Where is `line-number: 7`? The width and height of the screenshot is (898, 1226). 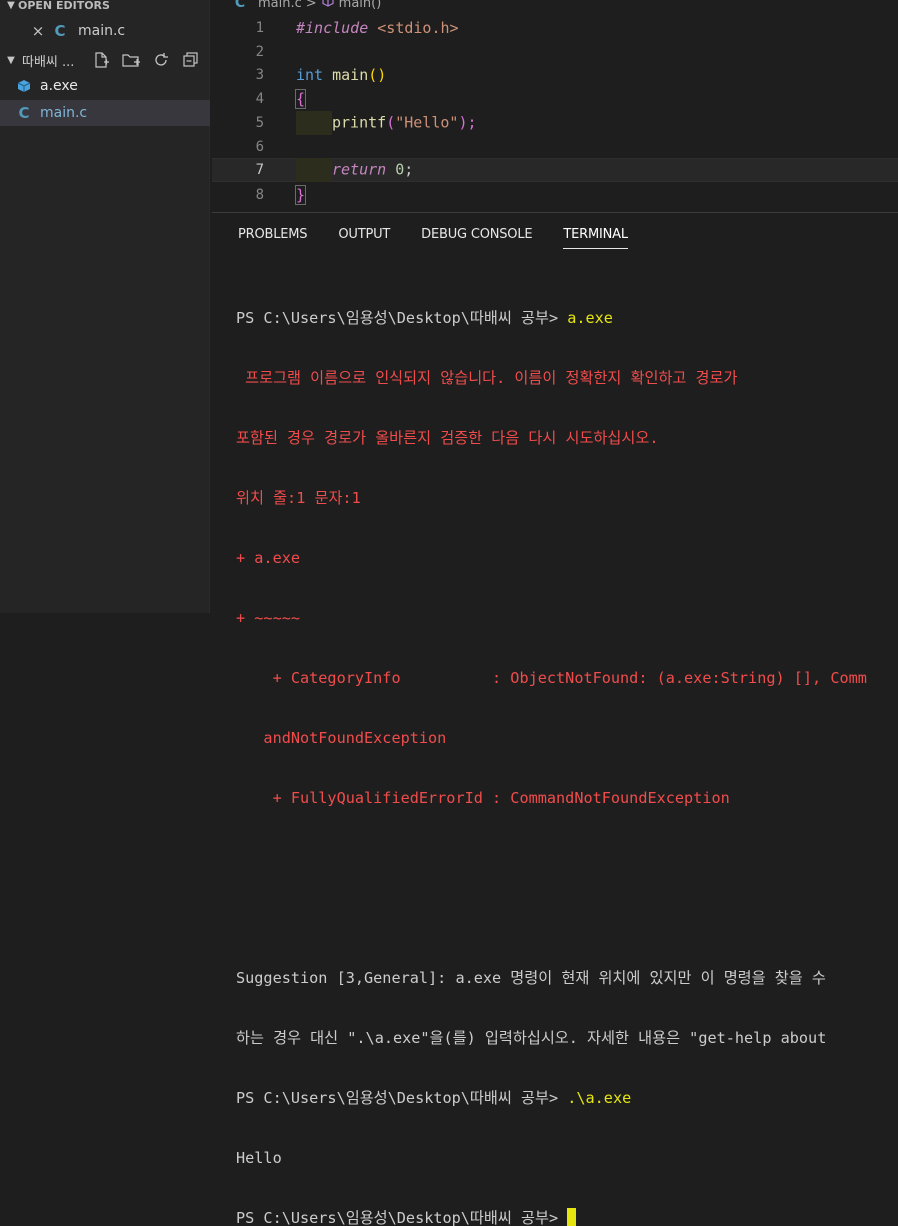 line-number: 7 is located at coordinates (259, 170).